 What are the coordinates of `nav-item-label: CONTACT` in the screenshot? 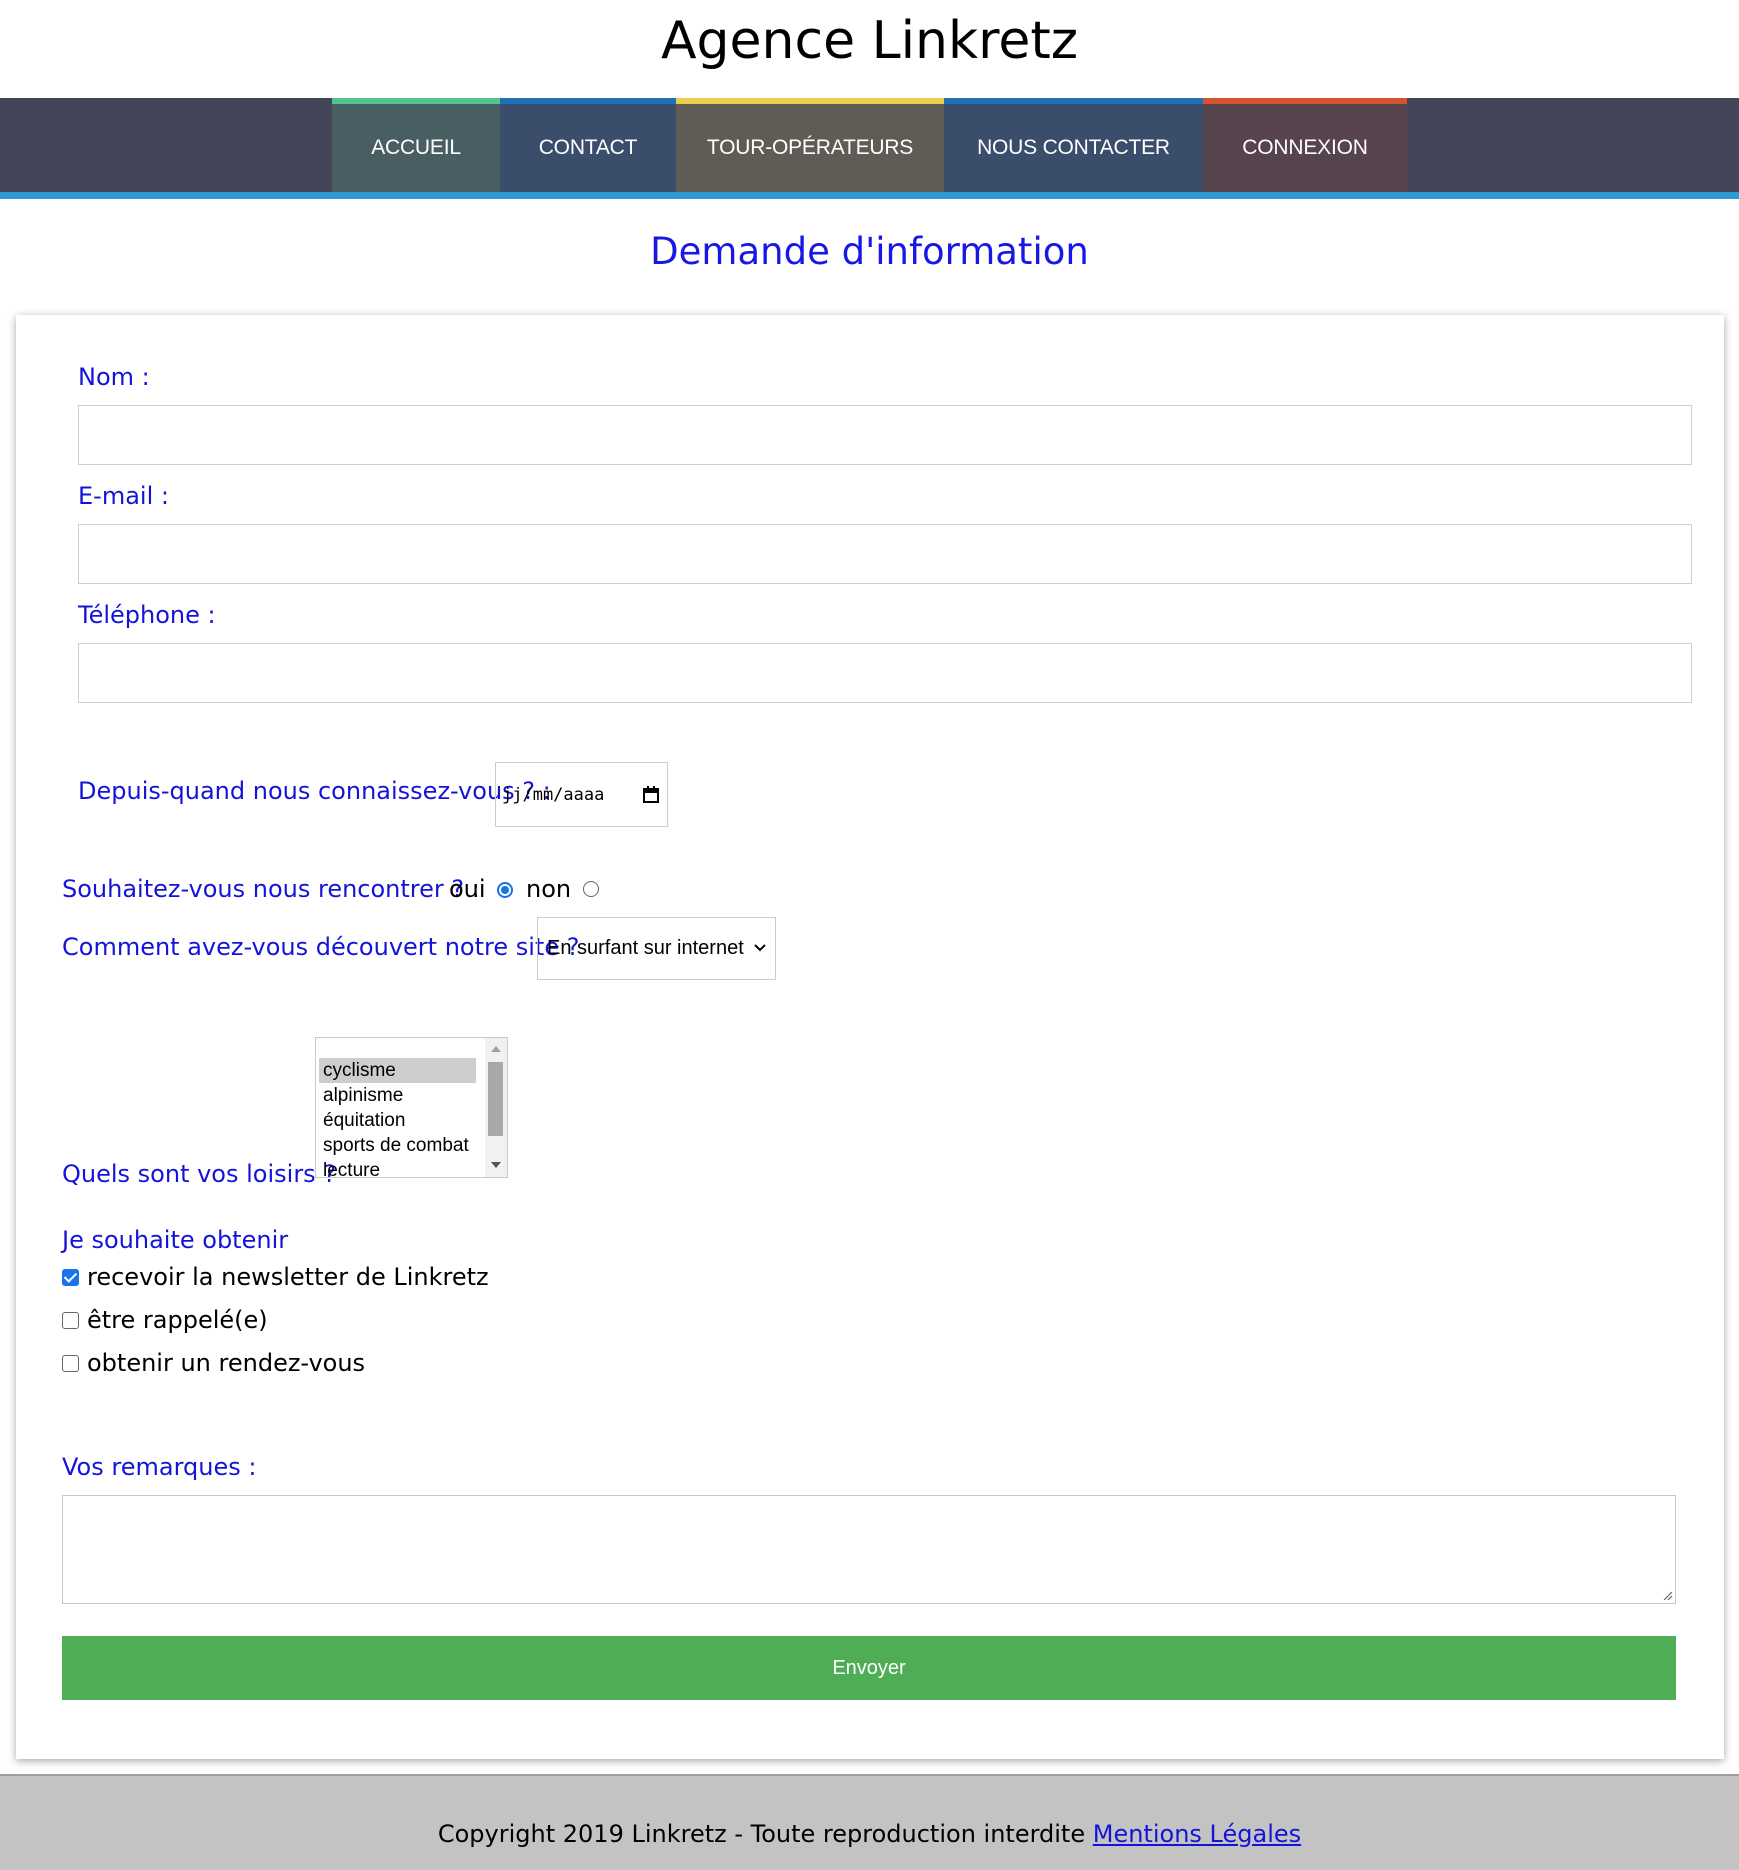 It's located at (588, 147).